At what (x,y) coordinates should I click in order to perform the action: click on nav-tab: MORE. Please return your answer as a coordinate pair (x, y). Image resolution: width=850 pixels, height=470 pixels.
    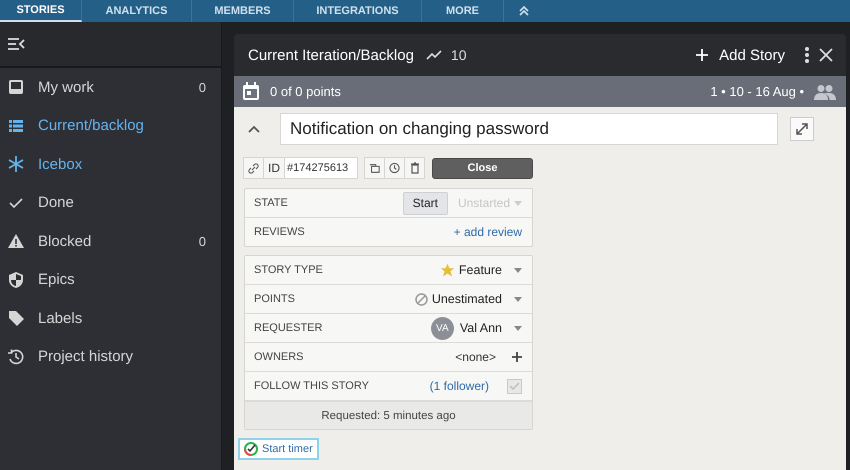
    Looking at the image, I should click on (463, 11).